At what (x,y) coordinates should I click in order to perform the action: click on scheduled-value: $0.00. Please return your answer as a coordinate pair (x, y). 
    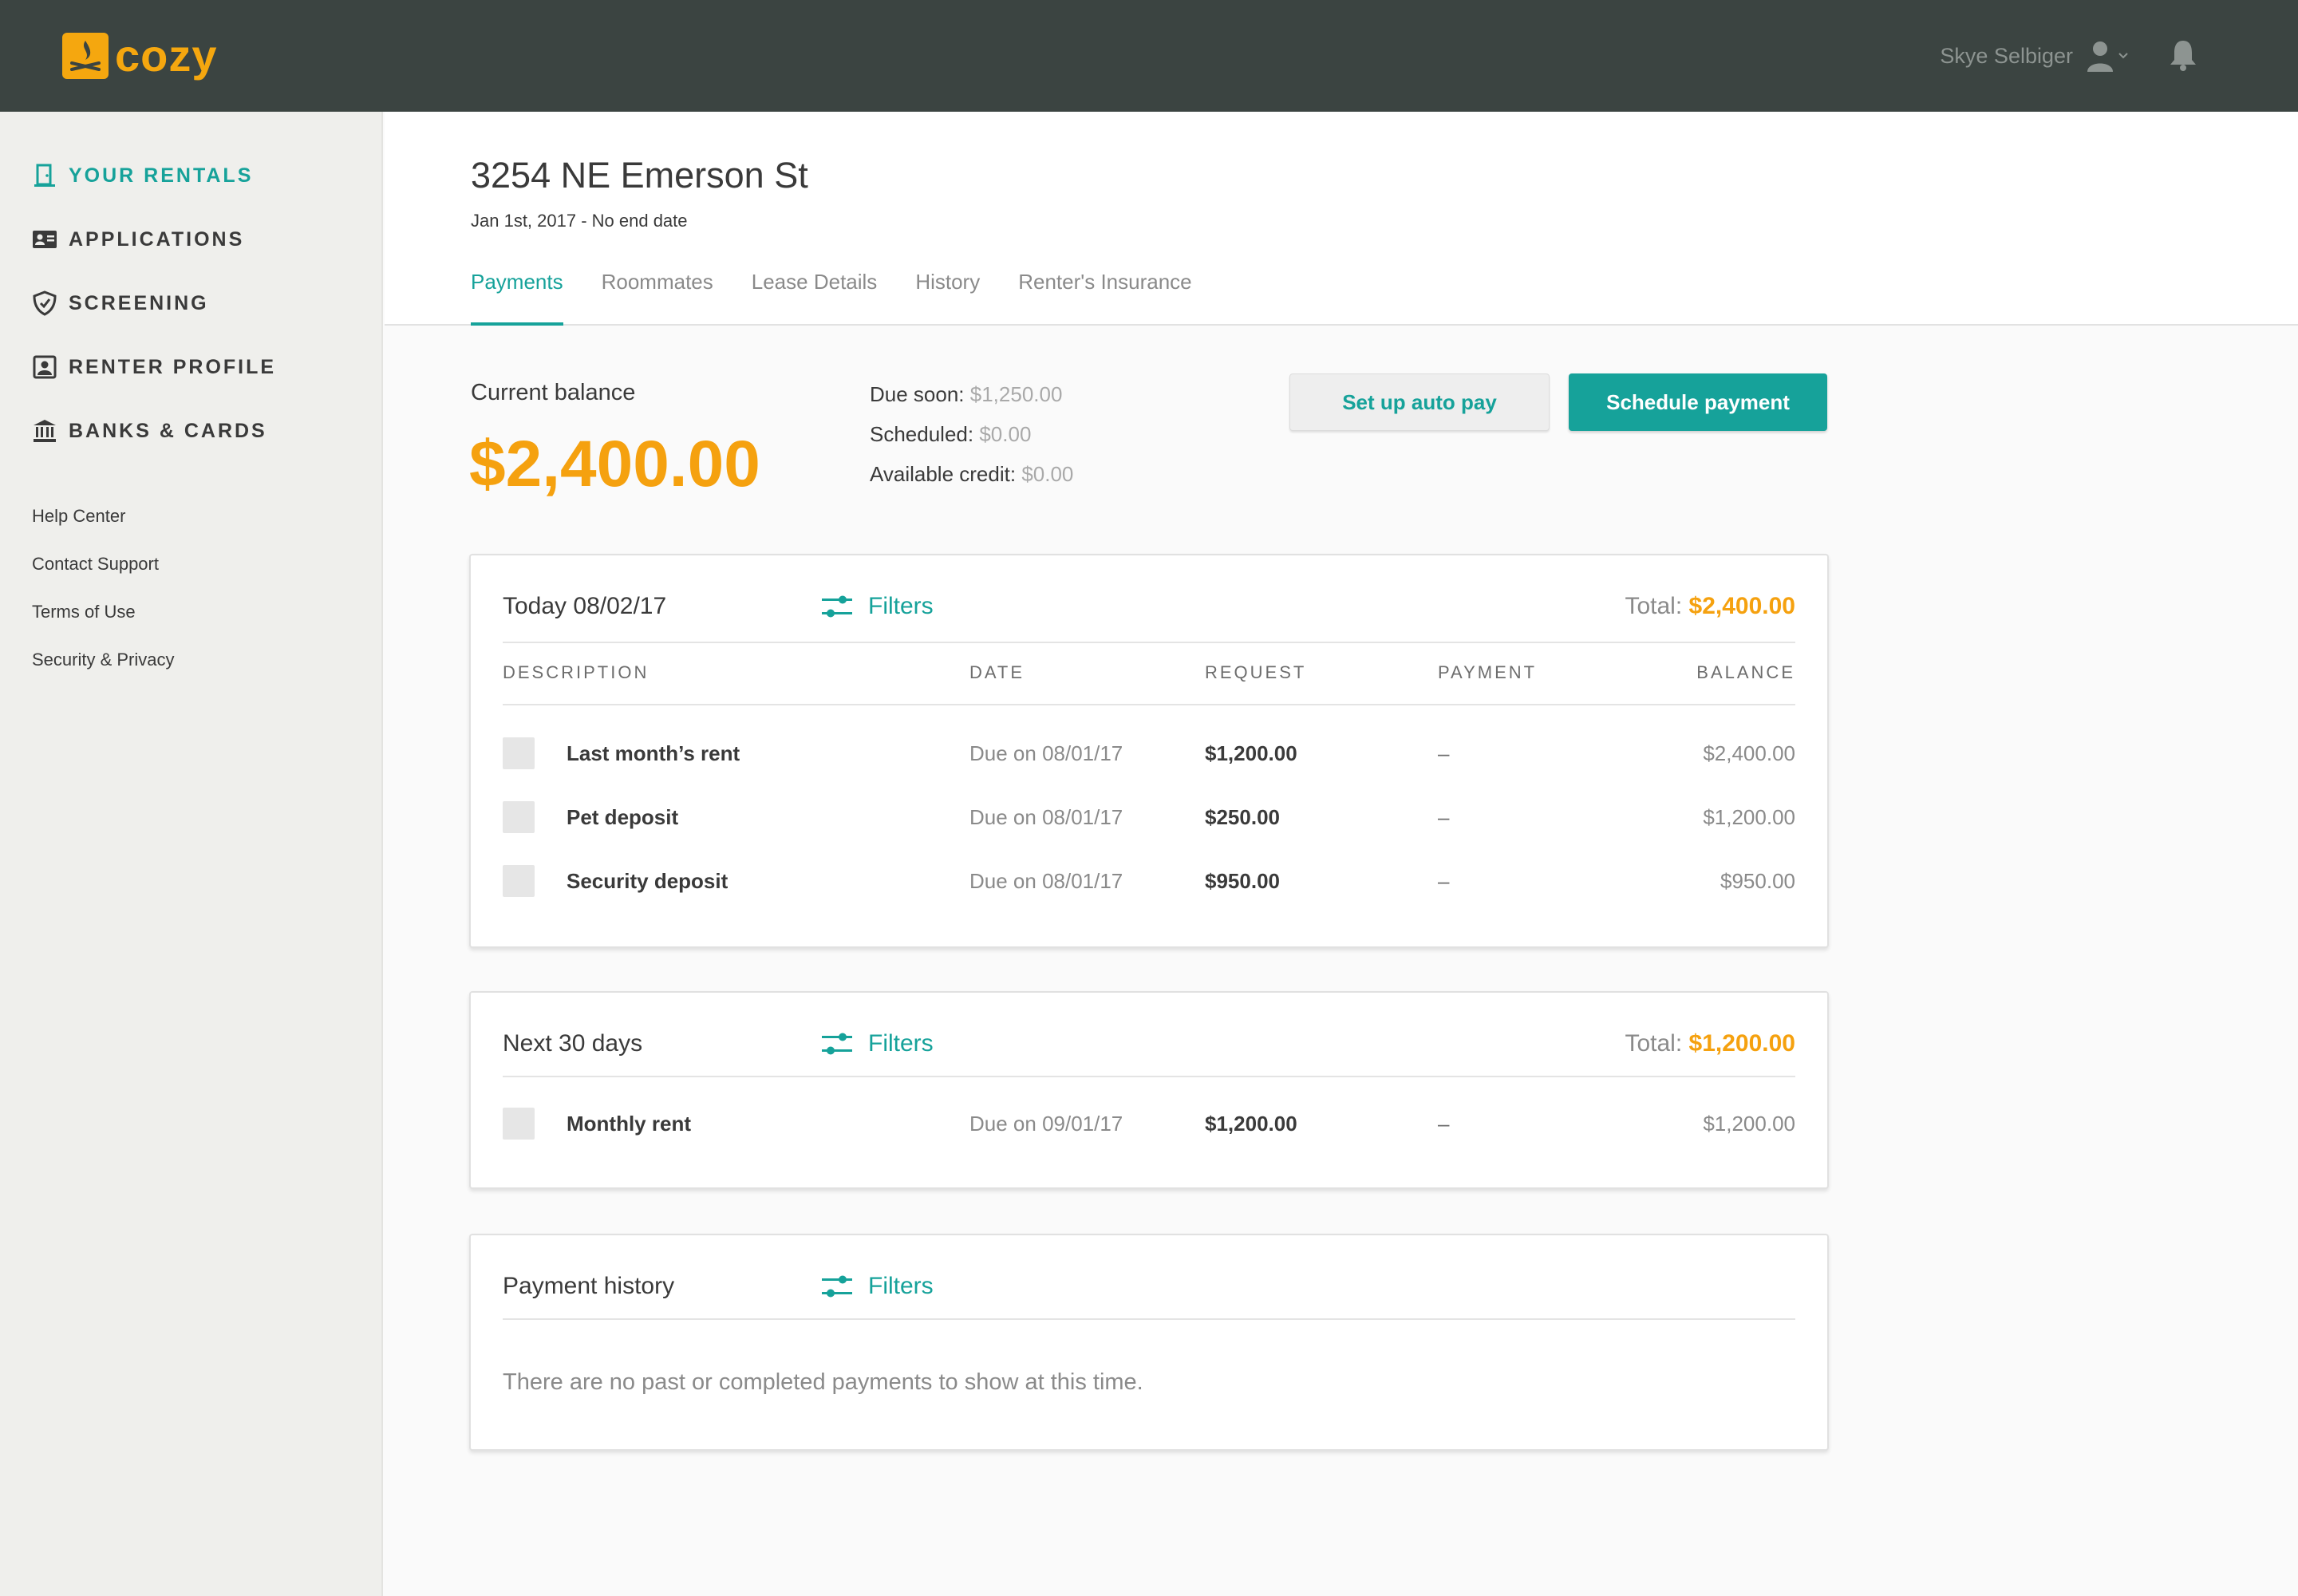
    Looking at the image, I should click on (1006, 434).